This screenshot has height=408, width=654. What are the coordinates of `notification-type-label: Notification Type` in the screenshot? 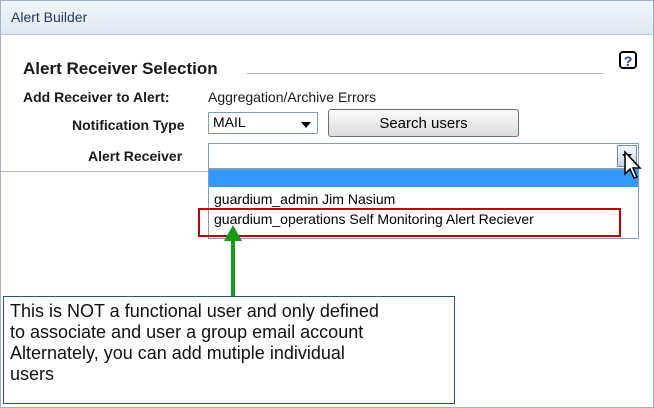 It's located at (128, 125).